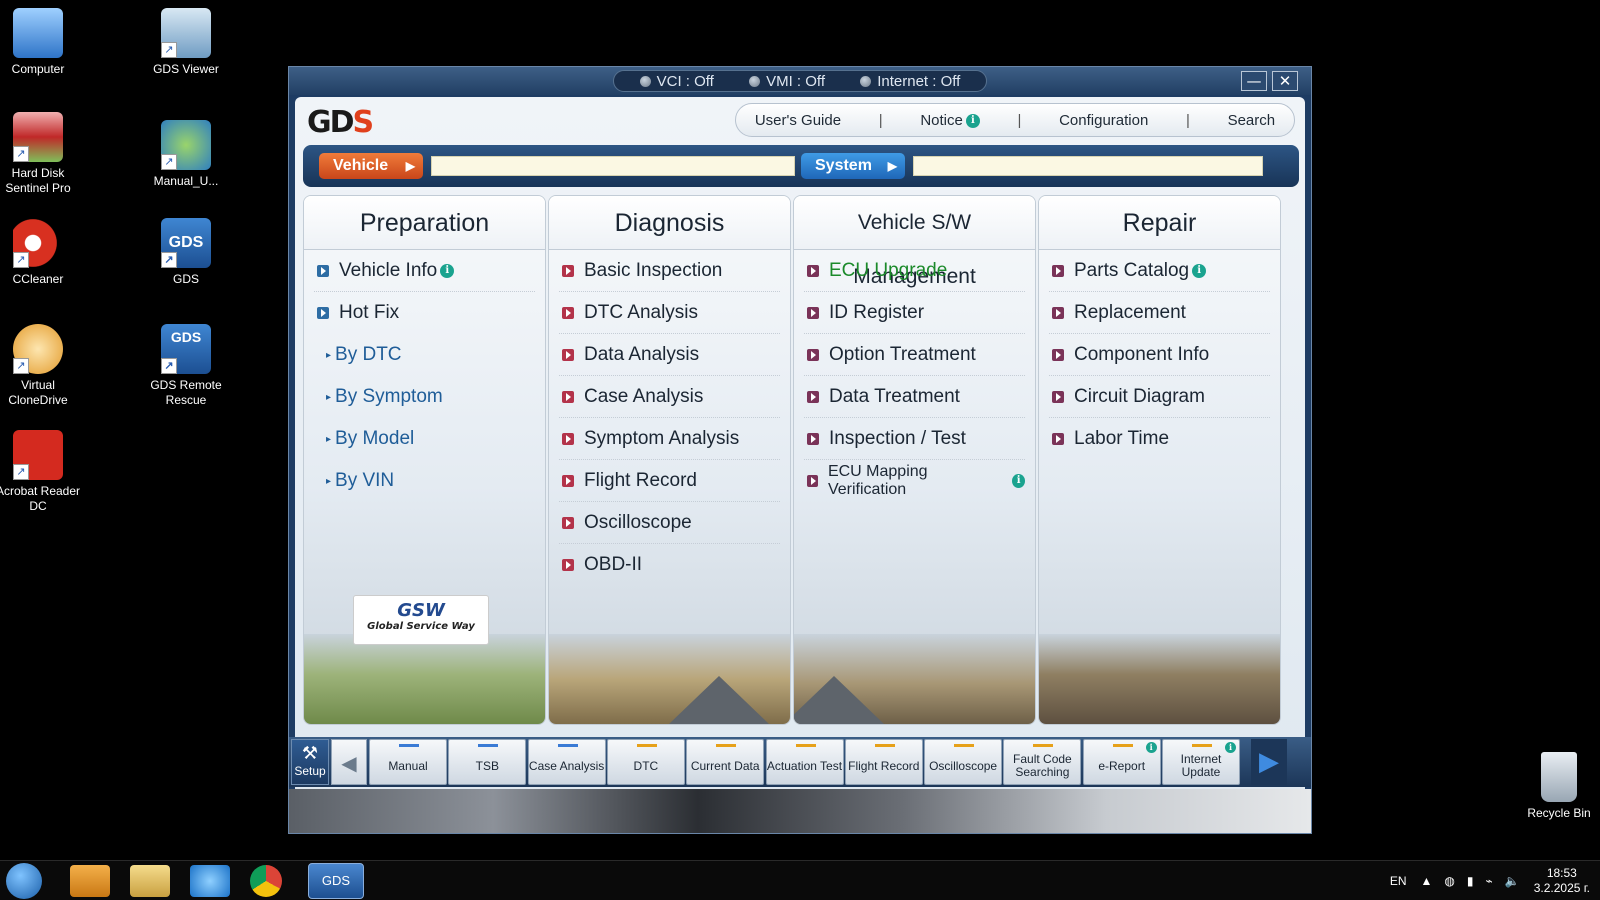 The width and height of the screenshot is (1600, 900). What do you see at coordinates (645, 81) in the screenshot?
I see `vci-led-icon` at bounding box center [645, 81].